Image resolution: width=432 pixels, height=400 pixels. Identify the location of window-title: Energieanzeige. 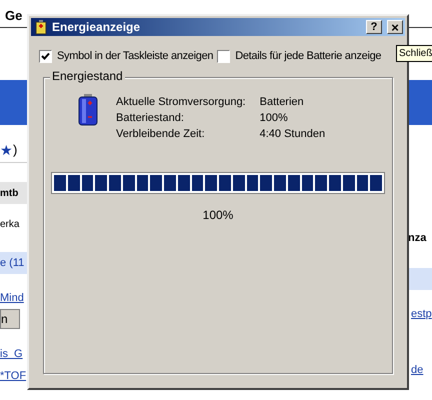
(97, 27).